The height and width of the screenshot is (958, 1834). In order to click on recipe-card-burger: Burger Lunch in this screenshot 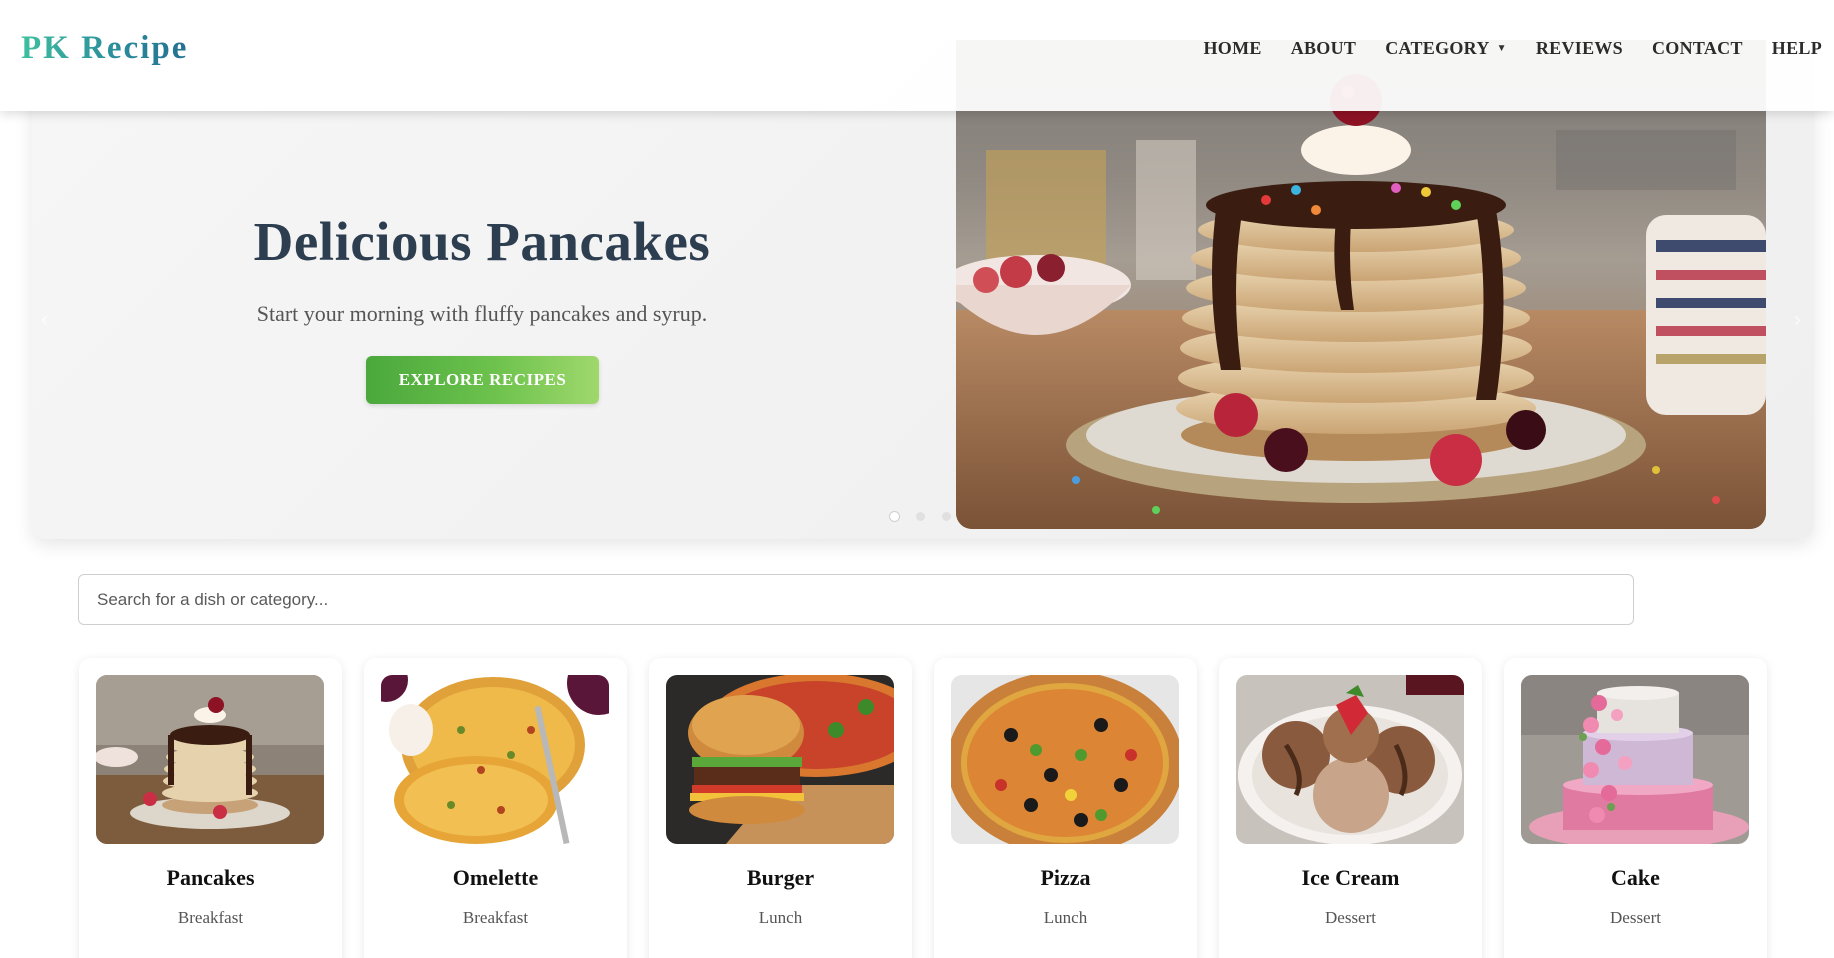, I will do `click(780, 808)`.